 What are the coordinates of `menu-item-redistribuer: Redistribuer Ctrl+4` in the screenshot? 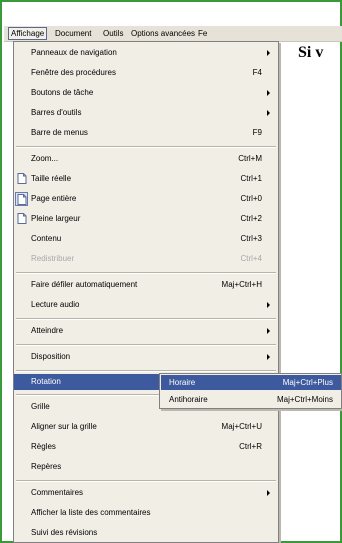 It's located at (146, 259).